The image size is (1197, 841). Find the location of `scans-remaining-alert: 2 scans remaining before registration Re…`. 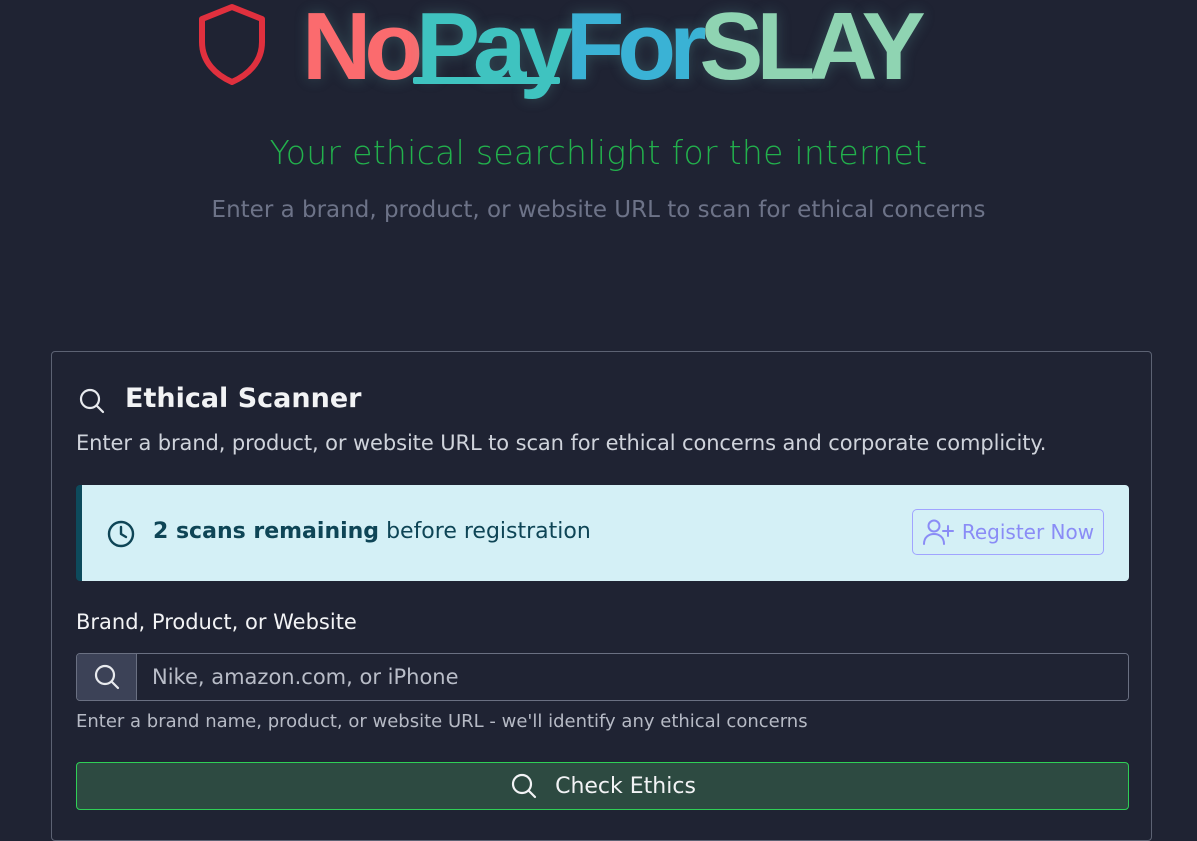

scans-remaining-alert: 2 scans remaining before registration Re… is located at coordinates (602, 533).